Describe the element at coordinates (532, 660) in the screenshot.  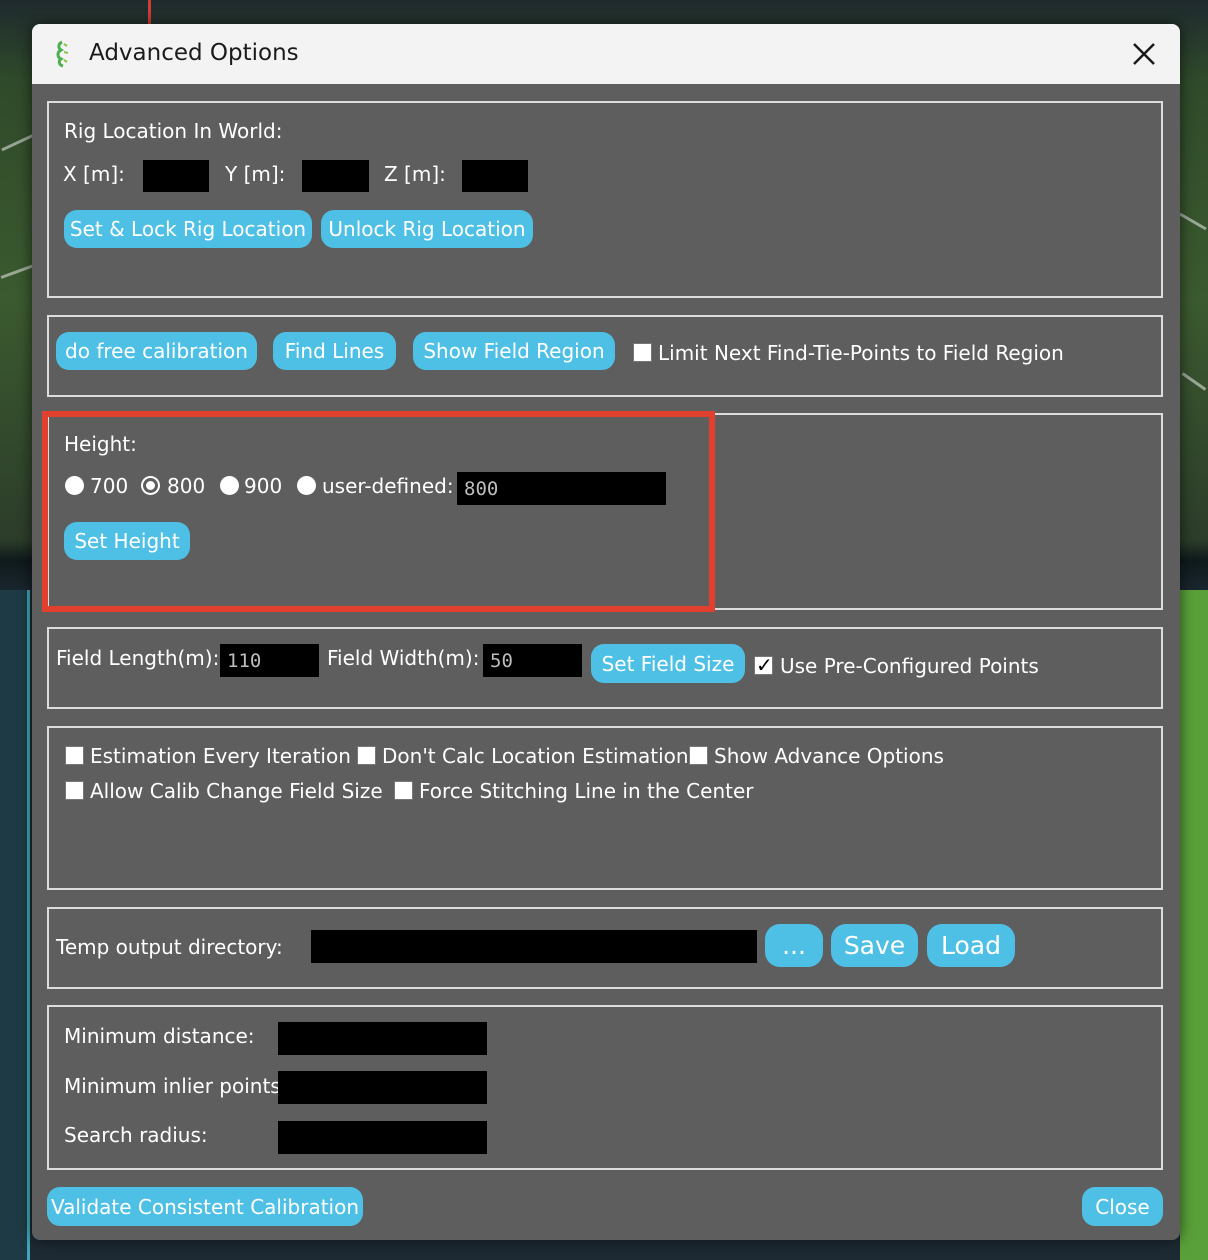
I see `field-width-input: 50` at that location.